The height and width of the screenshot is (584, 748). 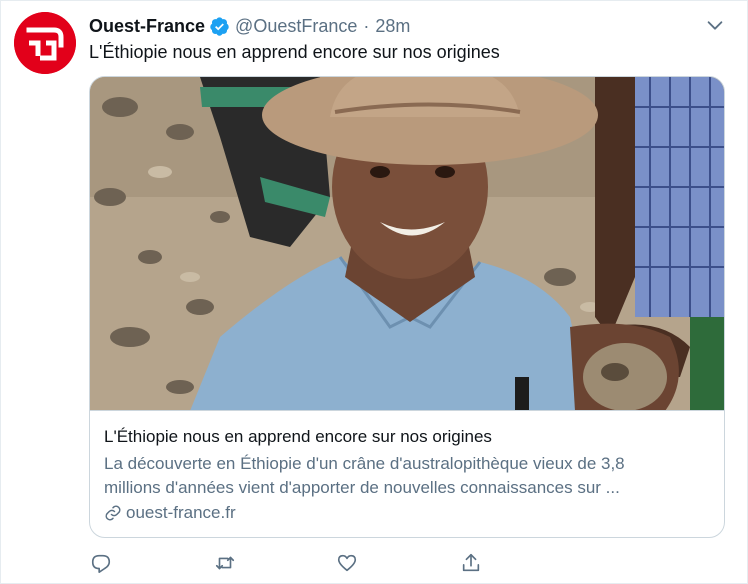 I want to click on author-handle: @OuestFrance, so click(x=296, y=26).